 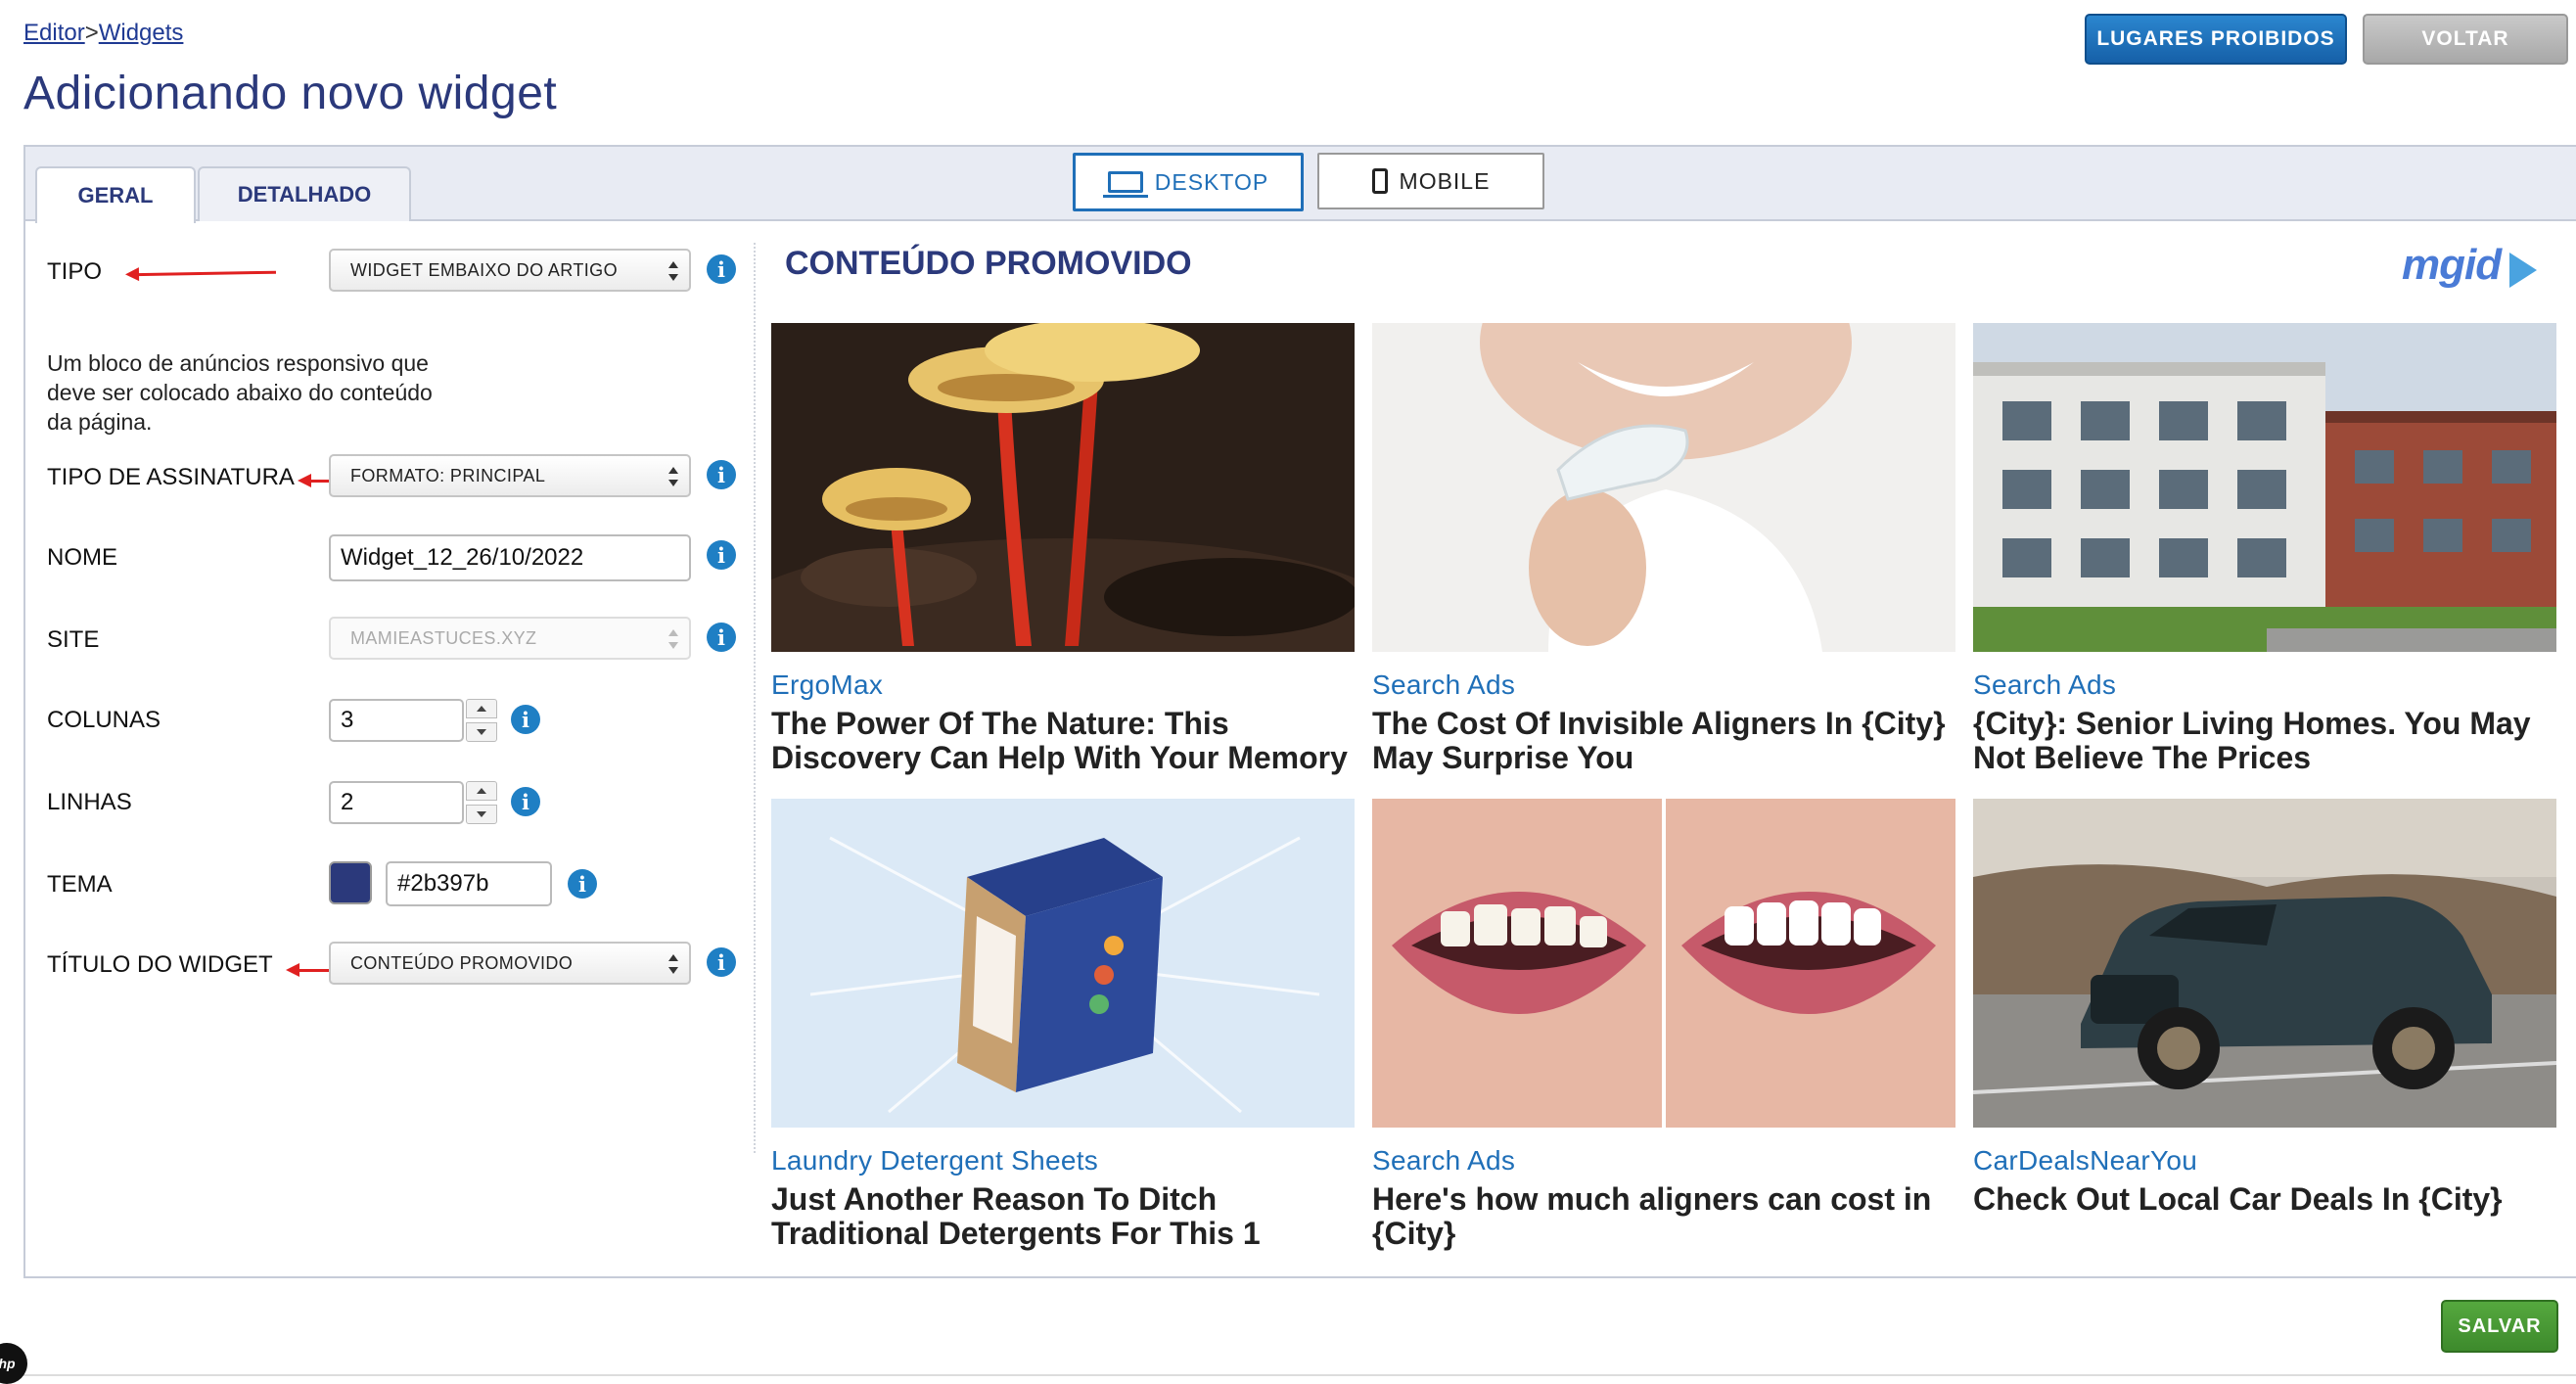 I want to click on assinatura-select: FORMATO: PRINCIPAL, so click(x=510, y=475).